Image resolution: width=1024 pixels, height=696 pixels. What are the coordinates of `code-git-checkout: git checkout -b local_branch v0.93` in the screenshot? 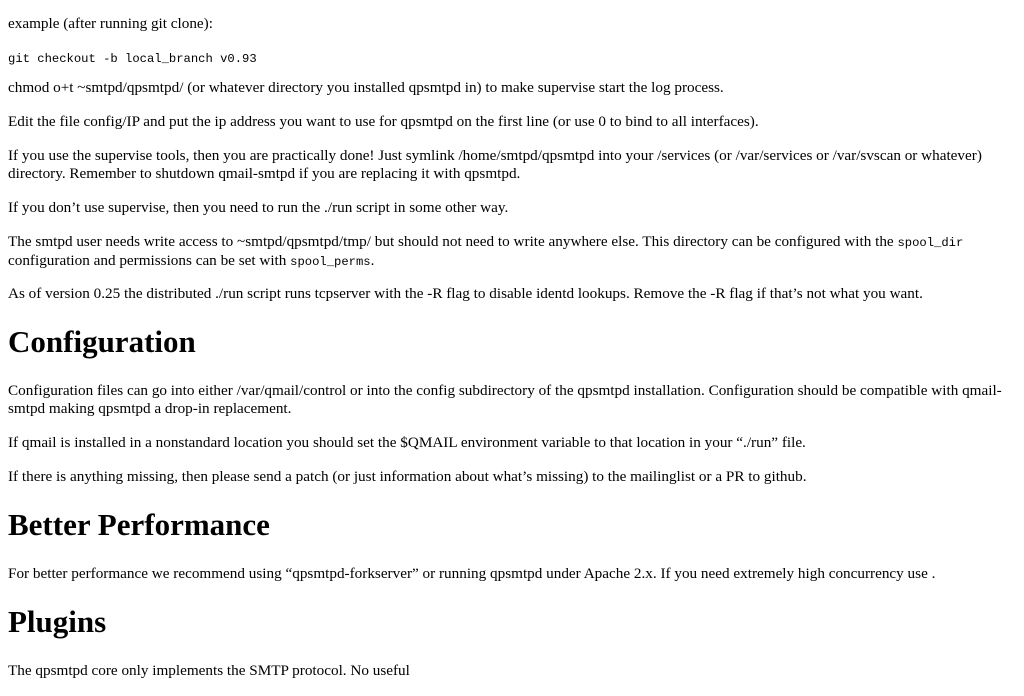 It's located at (132, 59).